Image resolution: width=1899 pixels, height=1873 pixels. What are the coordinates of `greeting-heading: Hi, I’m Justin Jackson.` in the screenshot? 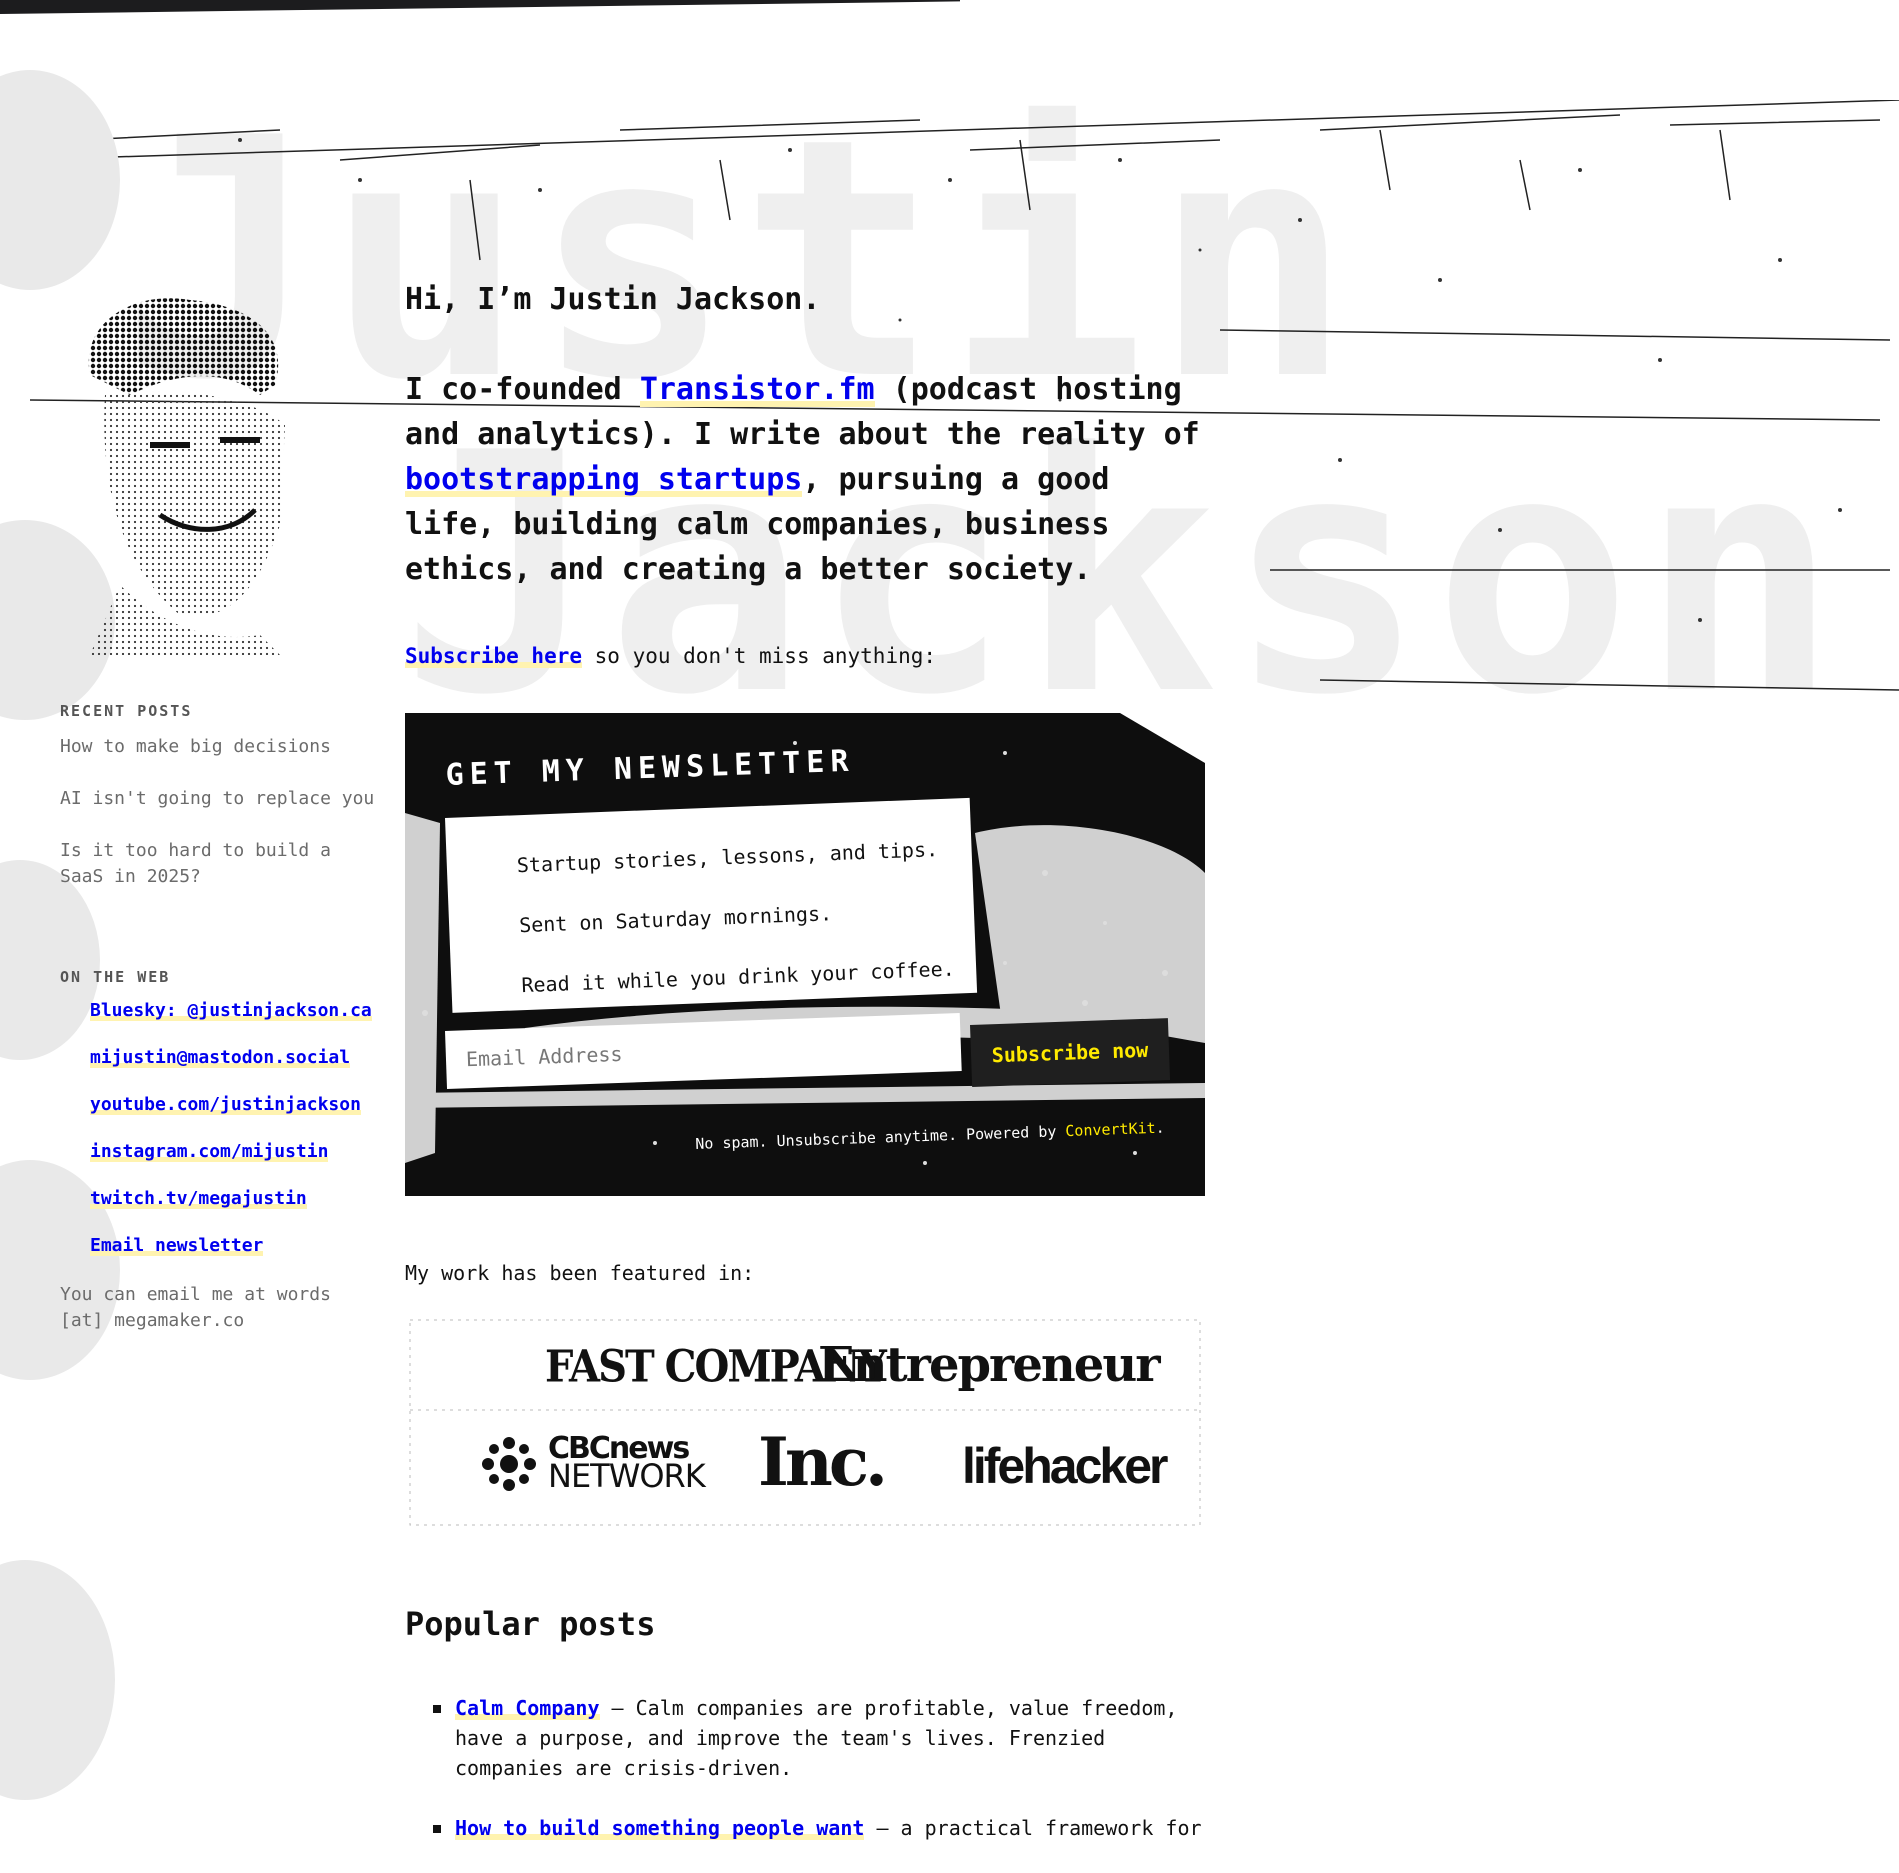 It's located at (613, 299).